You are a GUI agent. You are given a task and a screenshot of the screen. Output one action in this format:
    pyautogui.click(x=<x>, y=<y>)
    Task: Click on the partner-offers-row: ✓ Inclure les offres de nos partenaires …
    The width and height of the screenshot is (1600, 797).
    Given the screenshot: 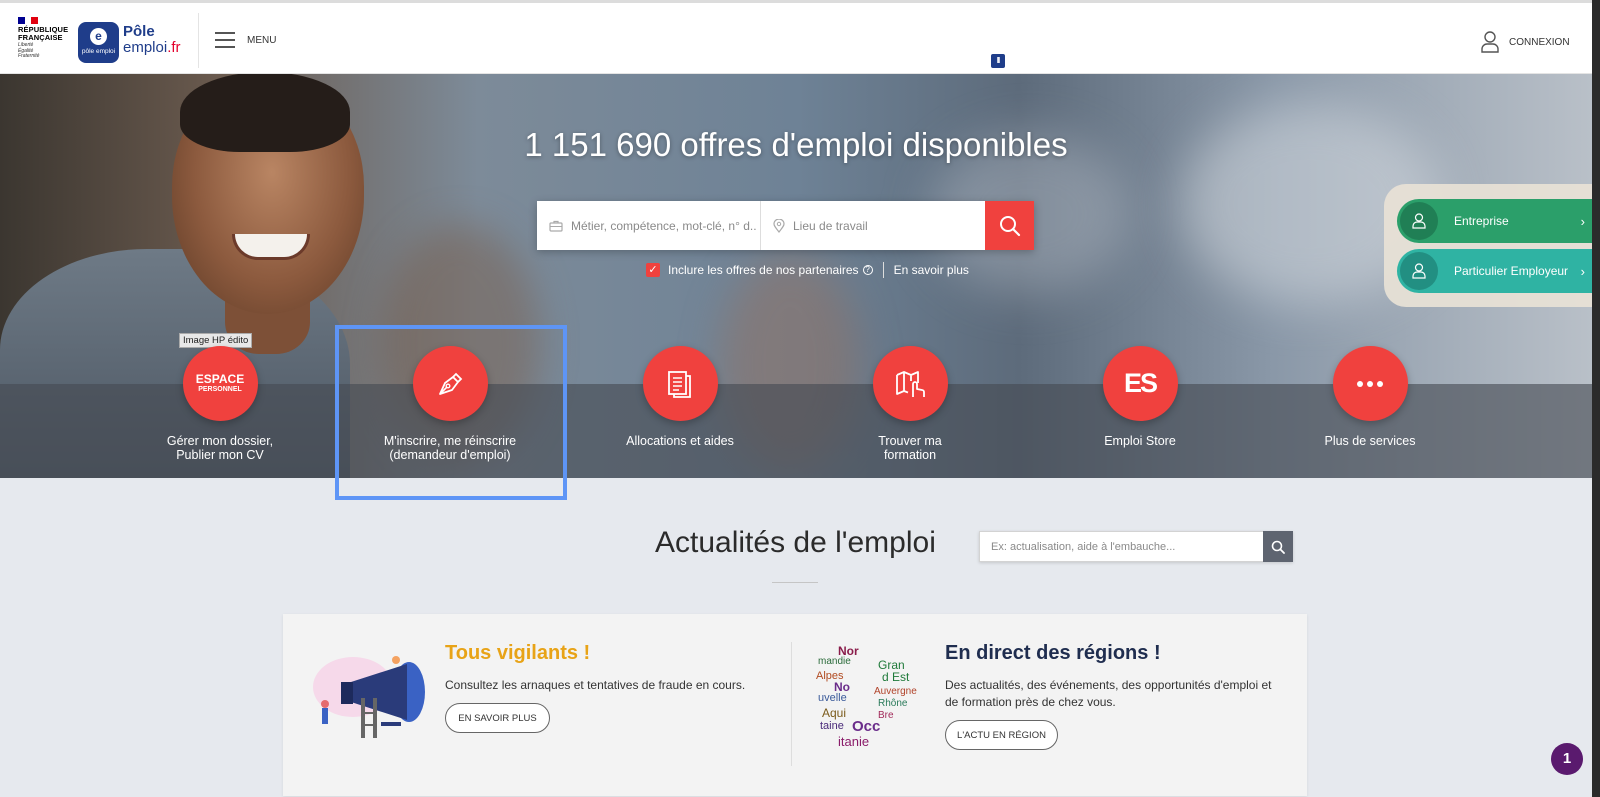 What is the action you would take?
    pyautogui.click(x=807, y=270)
    